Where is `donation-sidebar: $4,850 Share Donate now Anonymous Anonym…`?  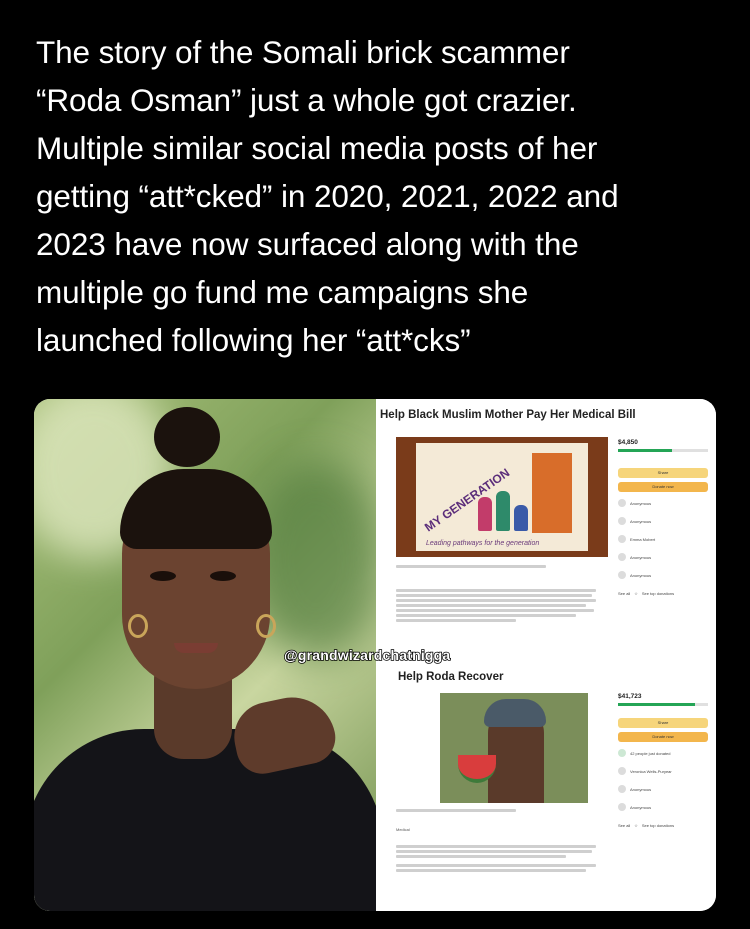
donation-sidebar: $4,850 Share Donate now Anonymous Anonym… is located at coordinates (663, 519).